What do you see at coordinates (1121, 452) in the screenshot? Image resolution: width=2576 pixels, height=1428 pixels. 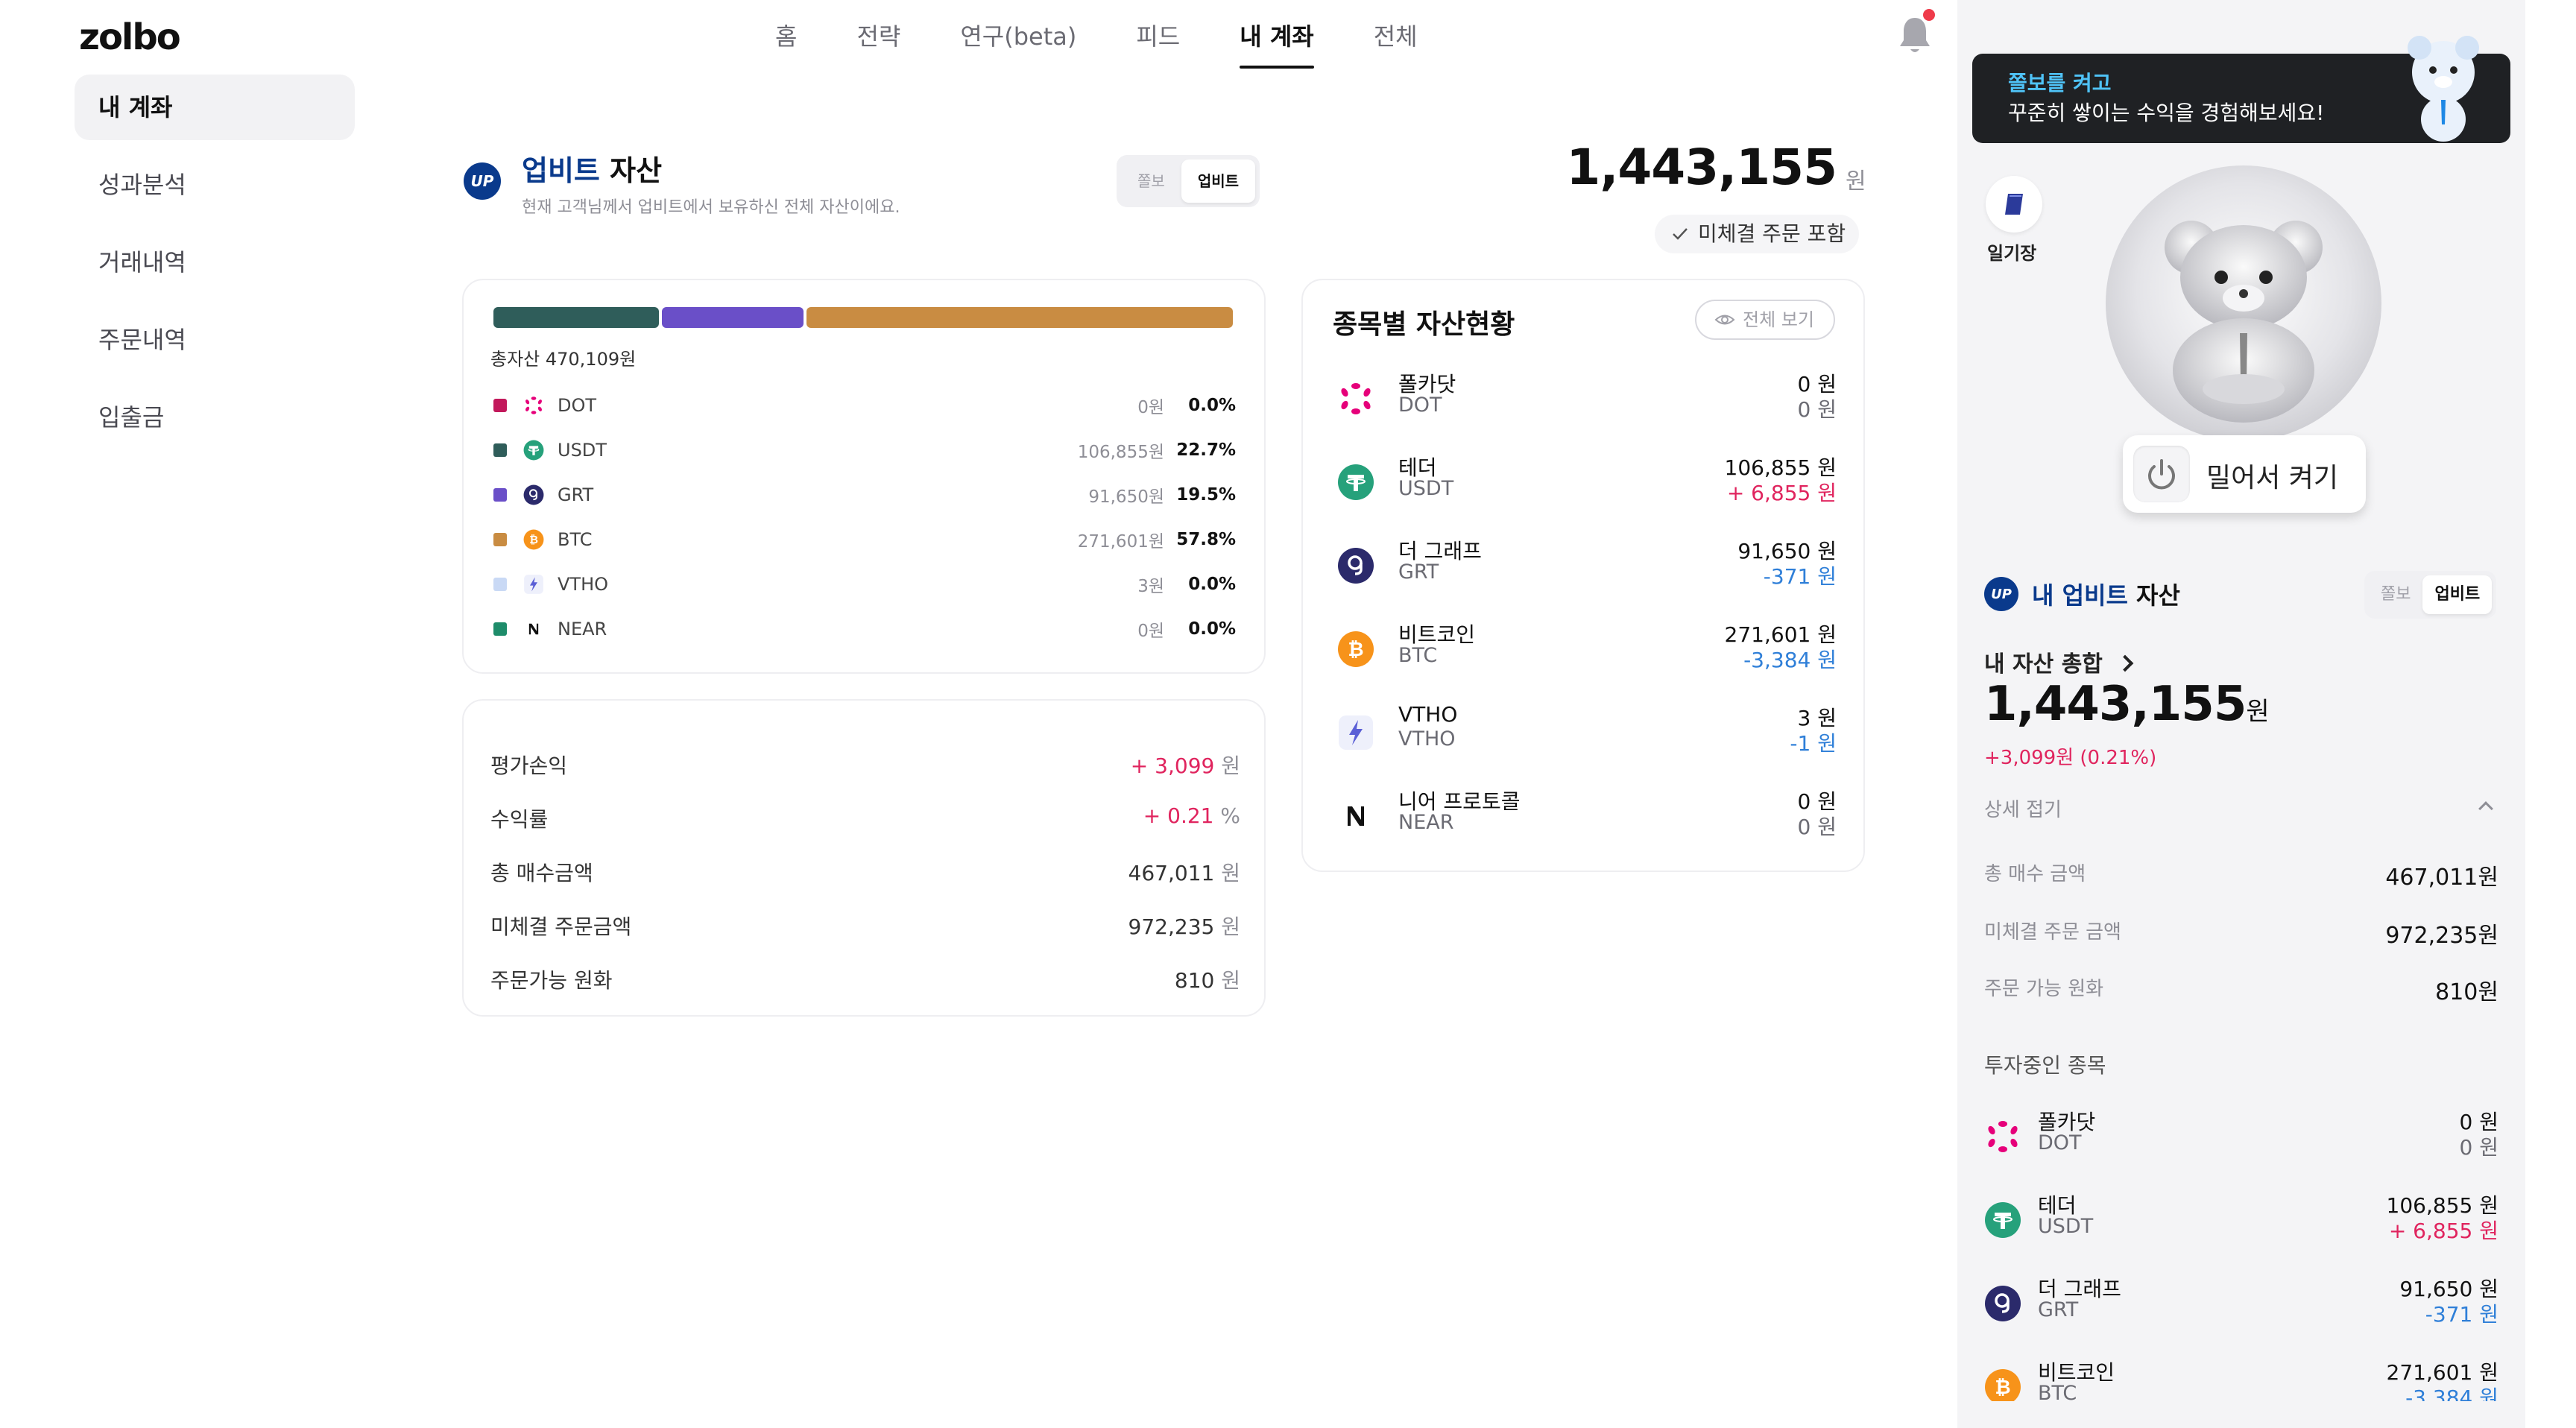 I see `coin-amount: 106,855원` at bounding box center [1121, 452].